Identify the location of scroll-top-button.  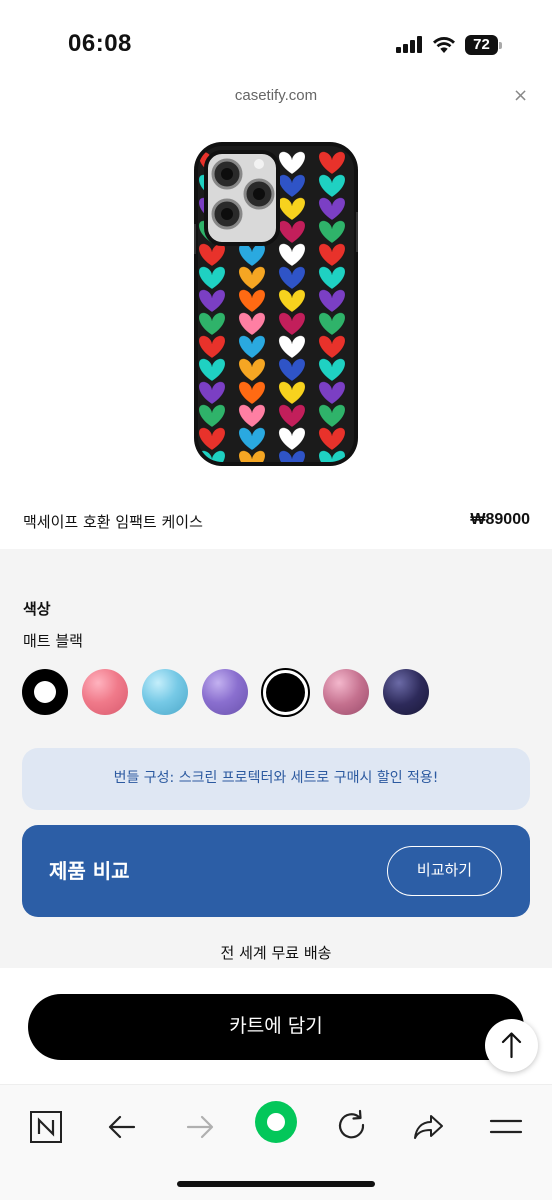
(511, 1045).